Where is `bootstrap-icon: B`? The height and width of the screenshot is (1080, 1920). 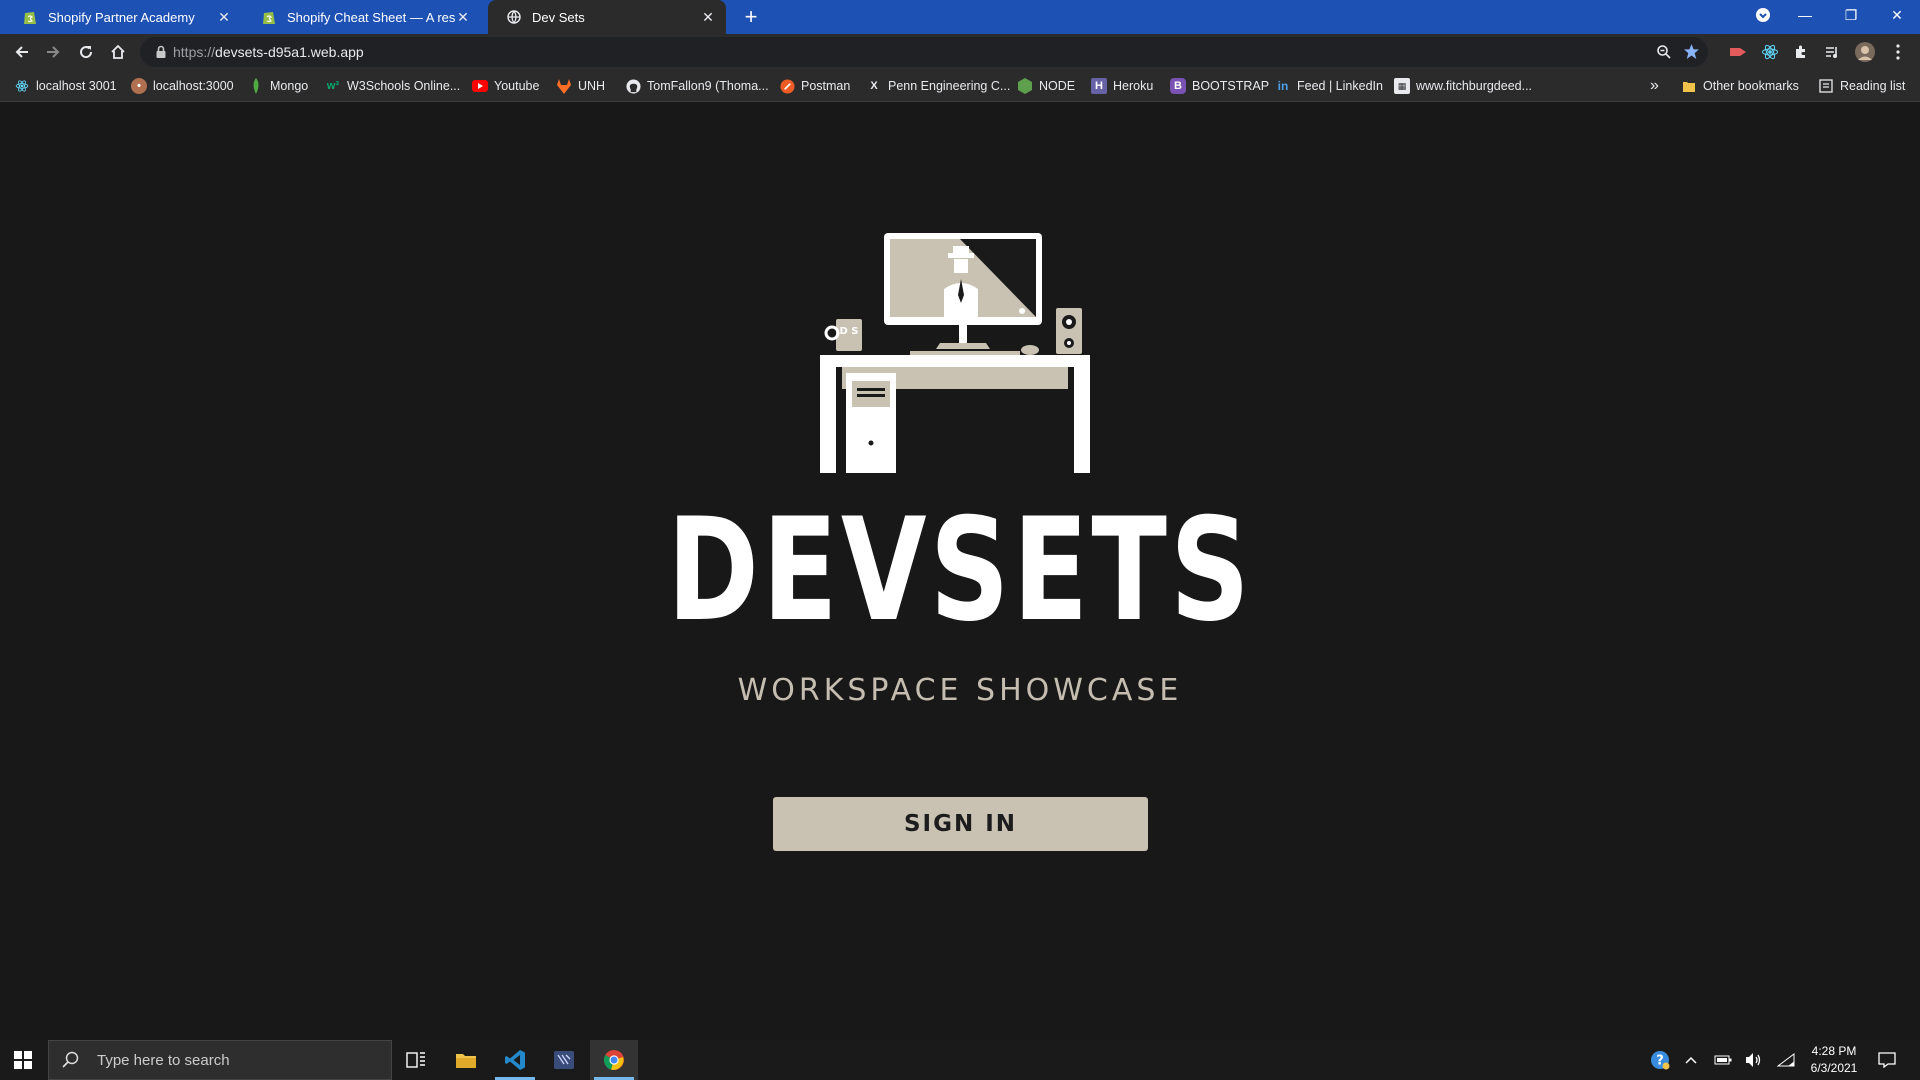
bootstrap-icon: B is located at coordinates (1178, 86).